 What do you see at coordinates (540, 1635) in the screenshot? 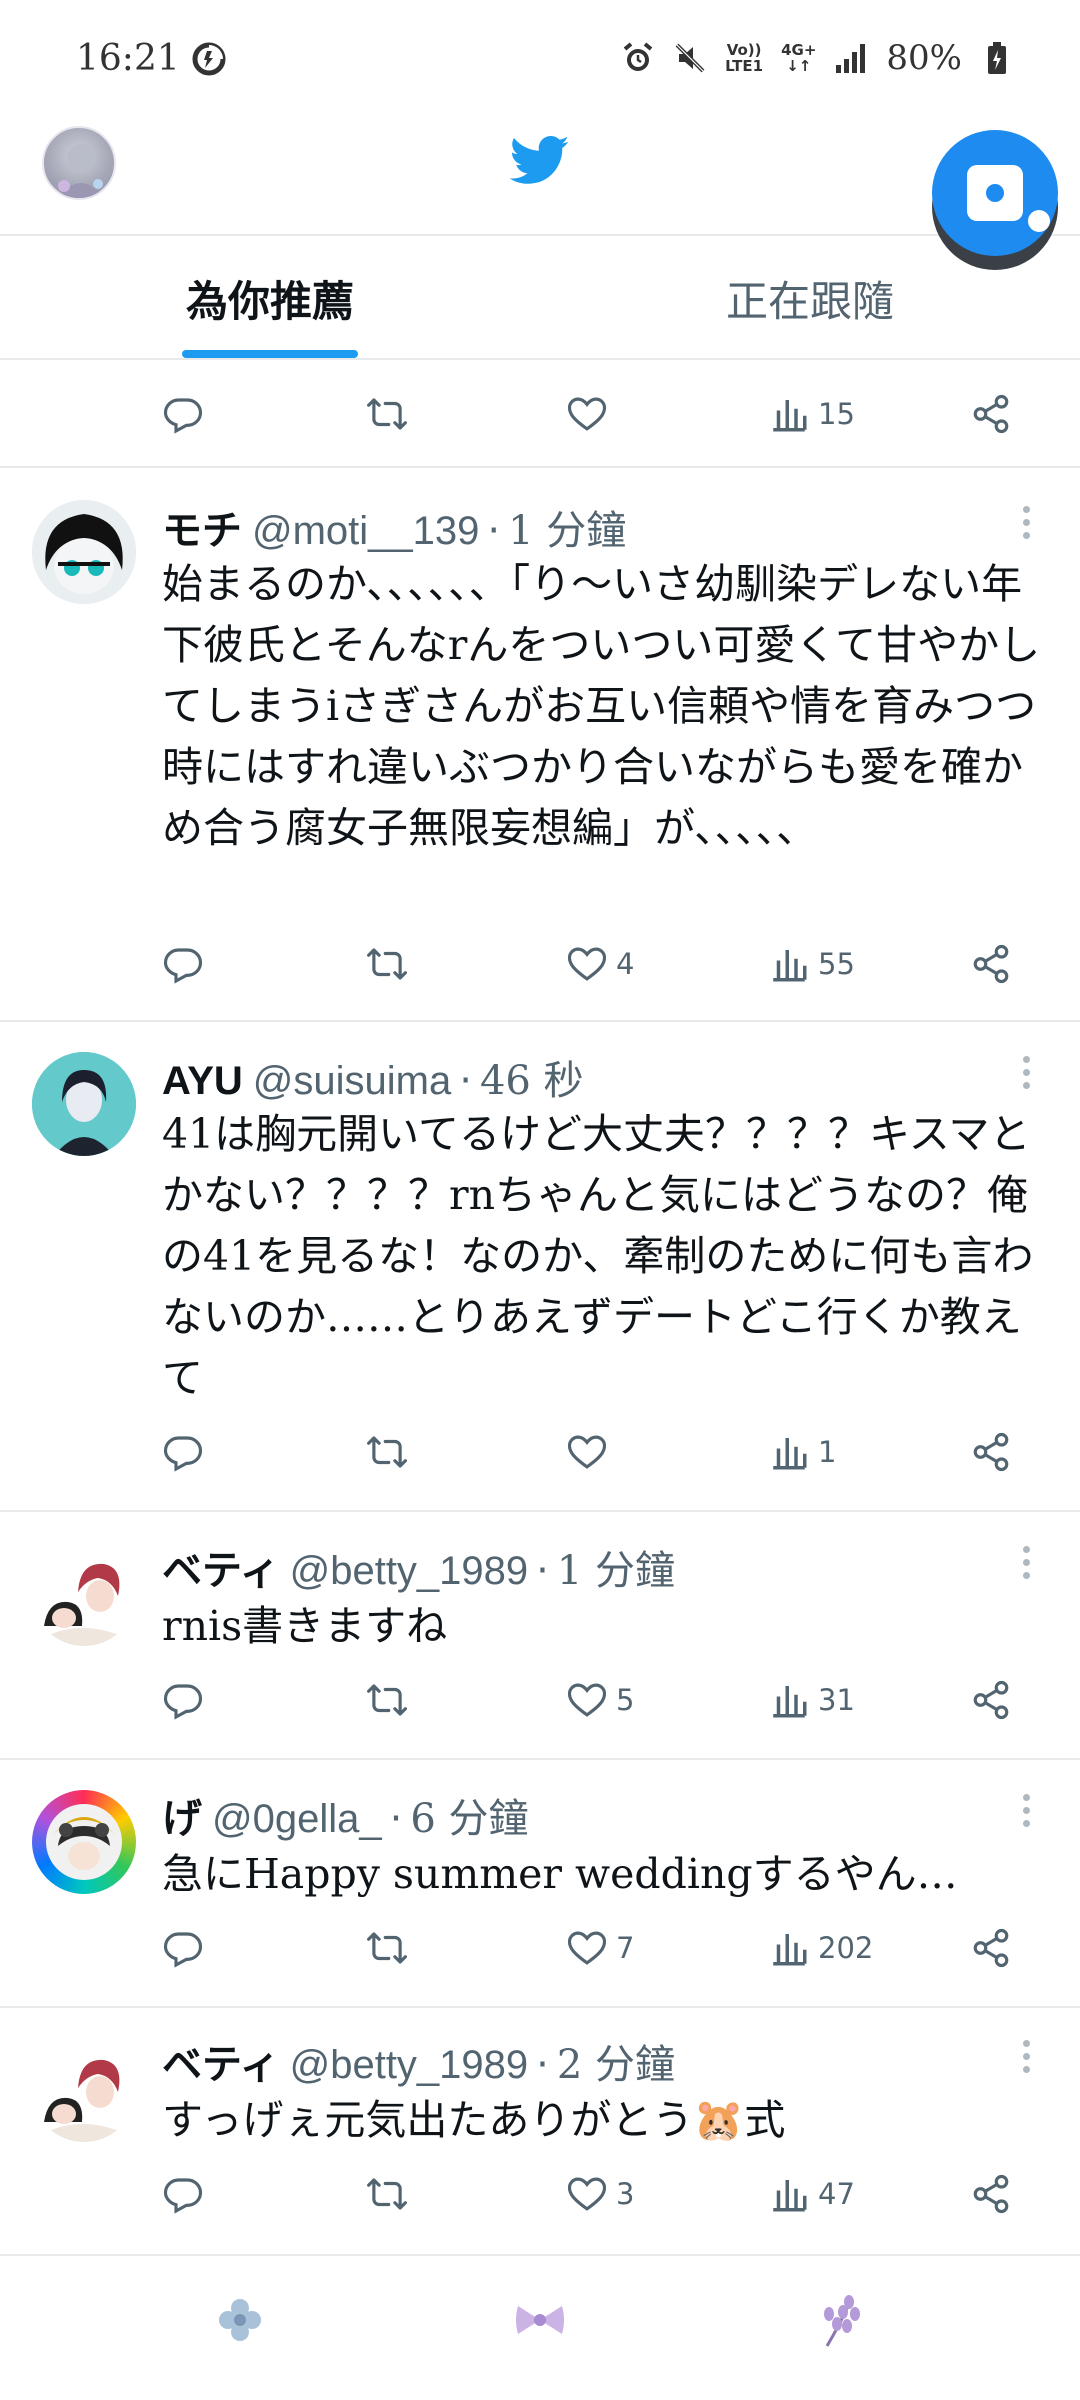
I see `tweet: ベティ @betty_1989 · 1 分鐘 rnis書きますね 5 31` at bounding box center [540, 1635].